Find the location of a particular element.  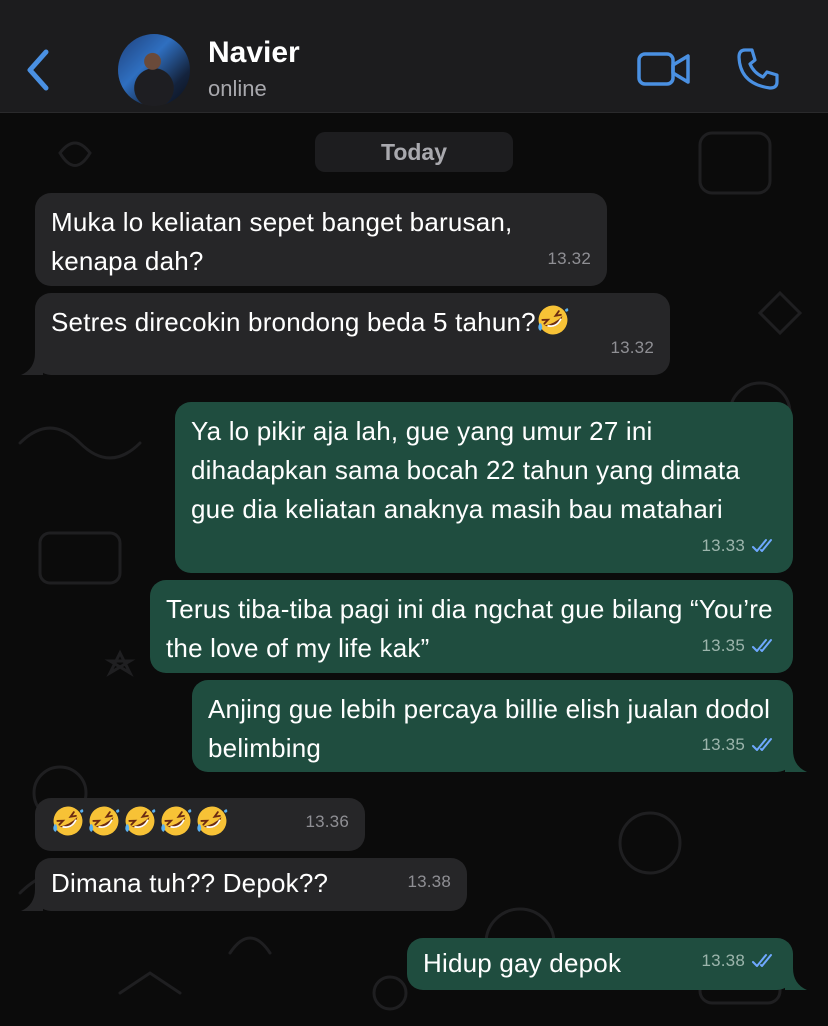

contact-name: Navier is located at coordinates (254, 53).